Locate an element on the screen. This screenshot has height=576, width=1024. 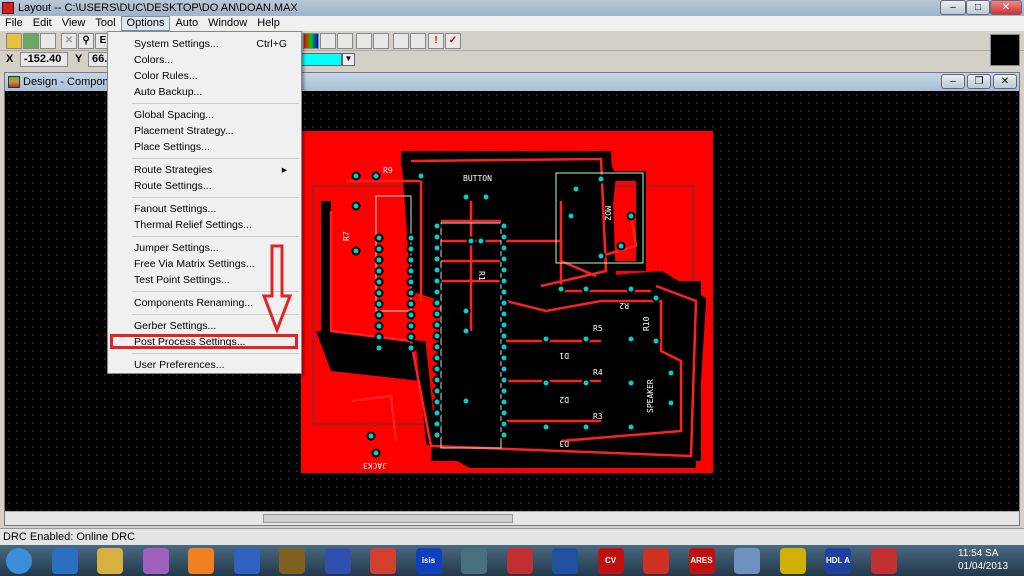
taskbar-app-start is located at coordinates (19, 561).